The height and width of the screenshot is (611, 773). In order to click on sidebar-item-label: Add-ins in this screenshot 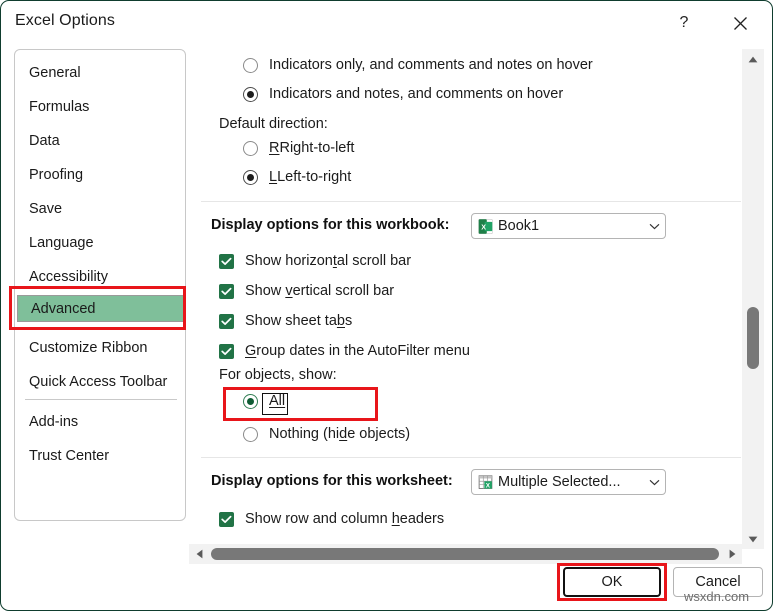, I will do `click(54, 421)`.